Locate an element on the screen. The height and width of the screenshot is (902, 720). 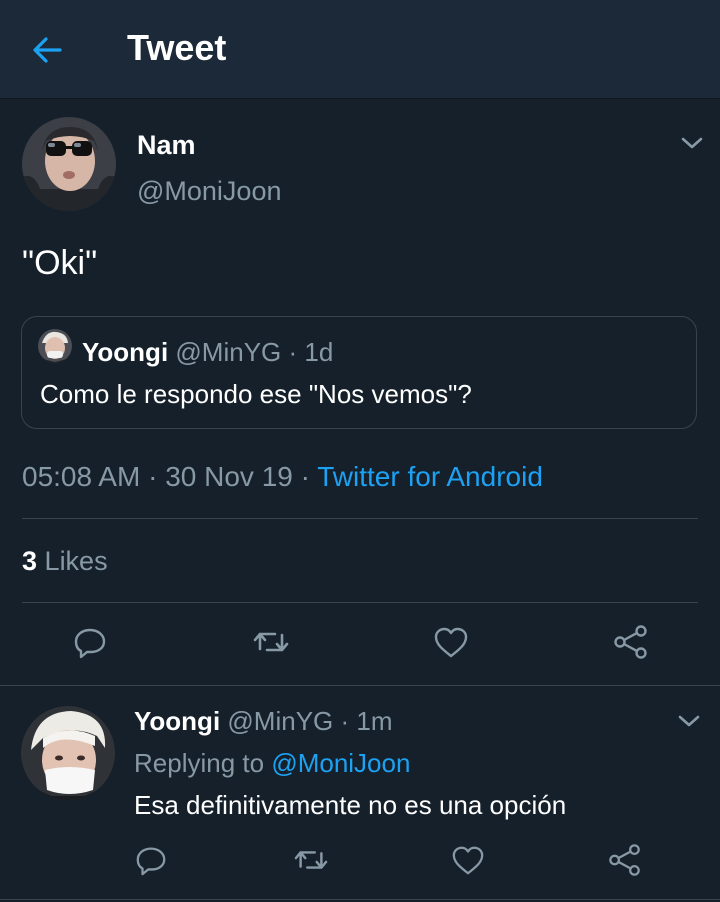
quoted-avatar-image is located at coordinates (55, 346).